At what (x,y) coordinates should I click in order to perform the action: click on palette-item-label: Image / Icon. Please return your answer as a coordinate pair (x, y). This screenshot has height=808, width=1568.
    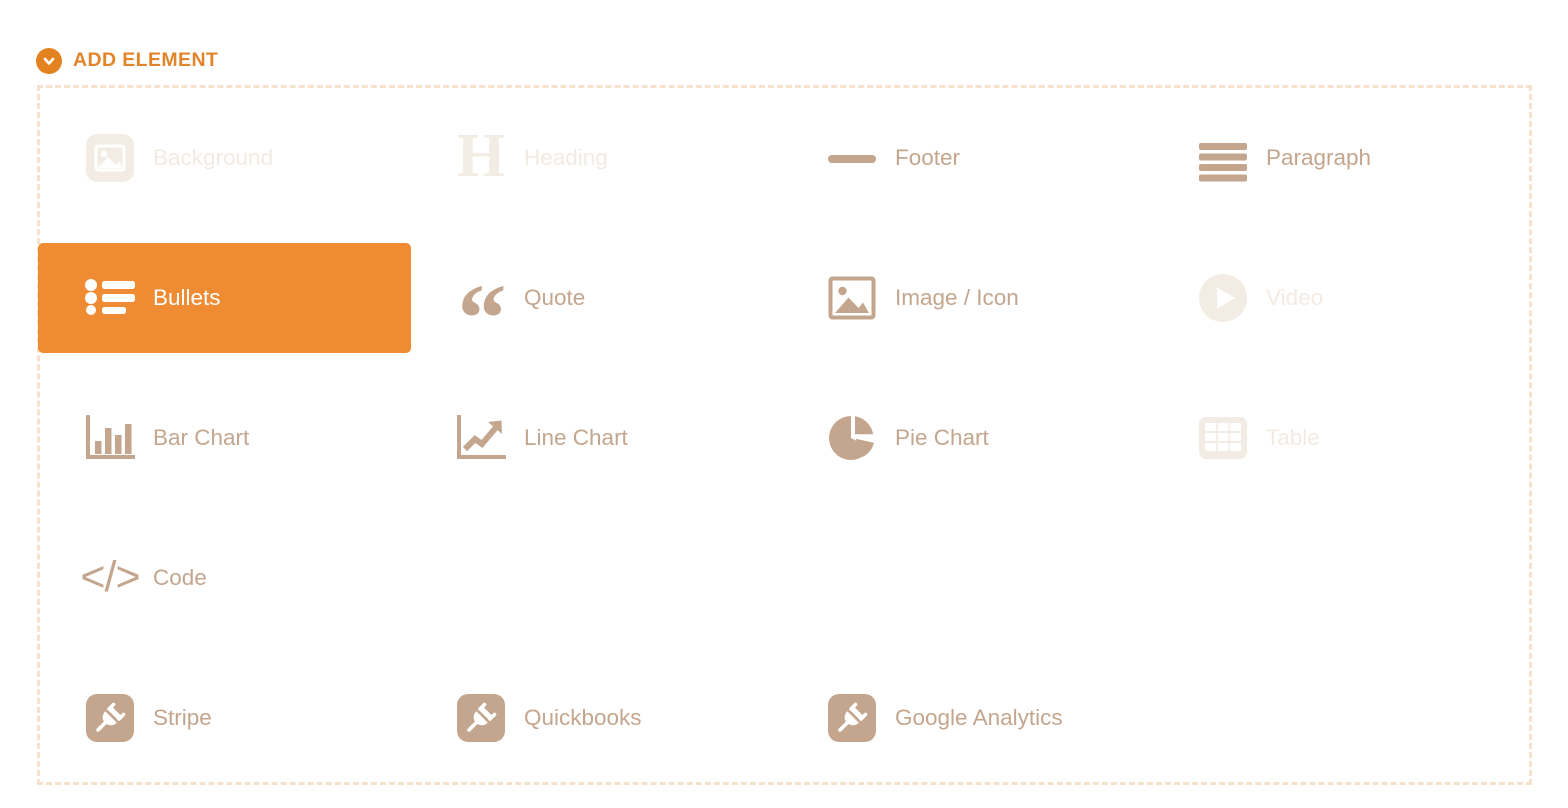
    Looking at the image, I should click on (957, 297).